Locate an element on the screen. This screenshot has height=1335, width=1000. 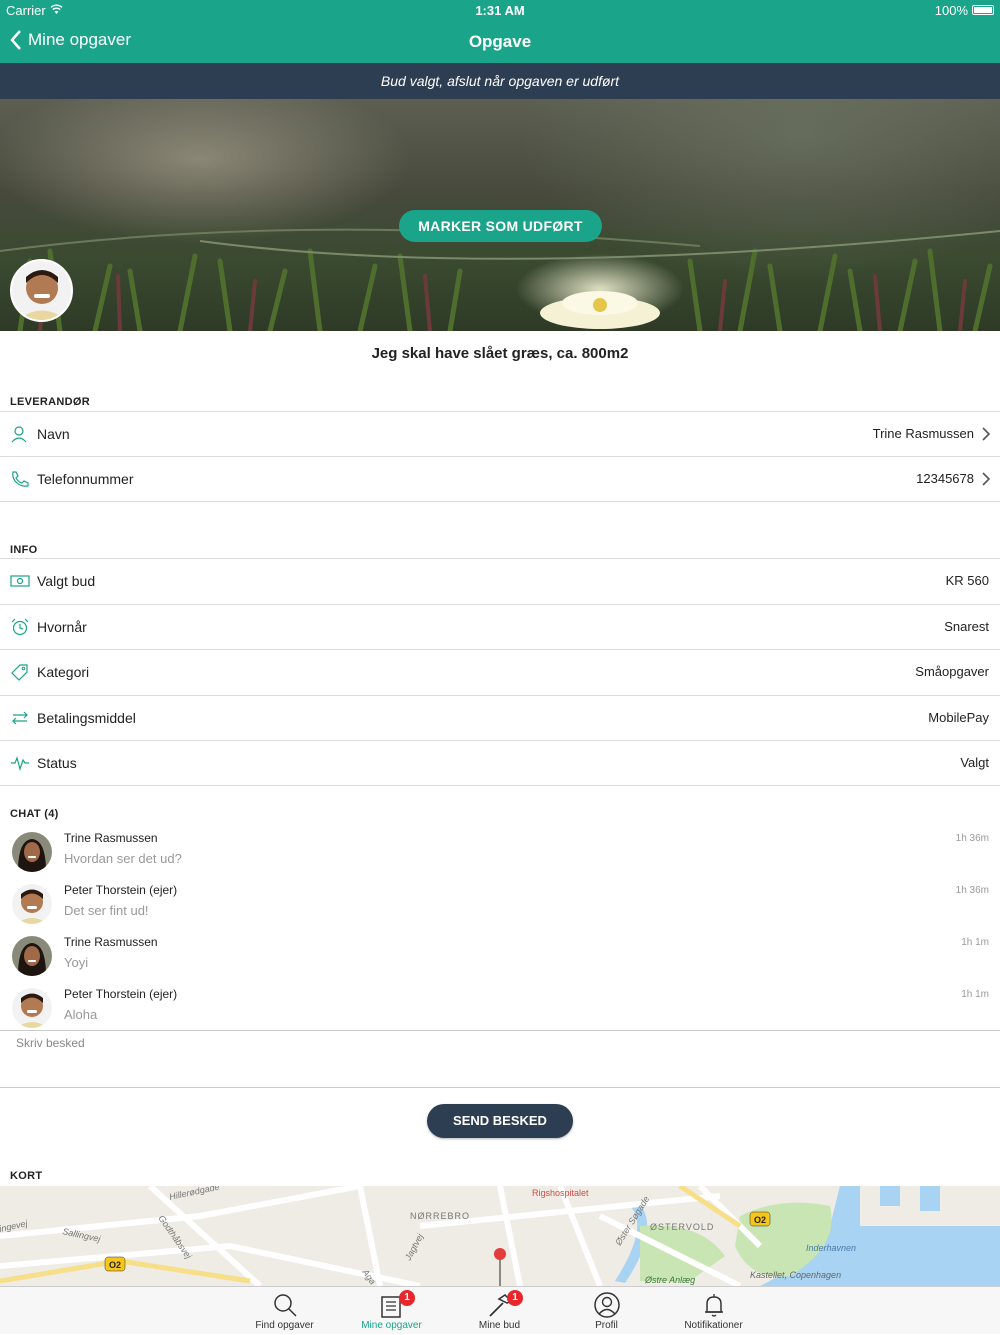
supplier-phone-row: Telefonnummer 12345678 is located at coordinates (500, 478).